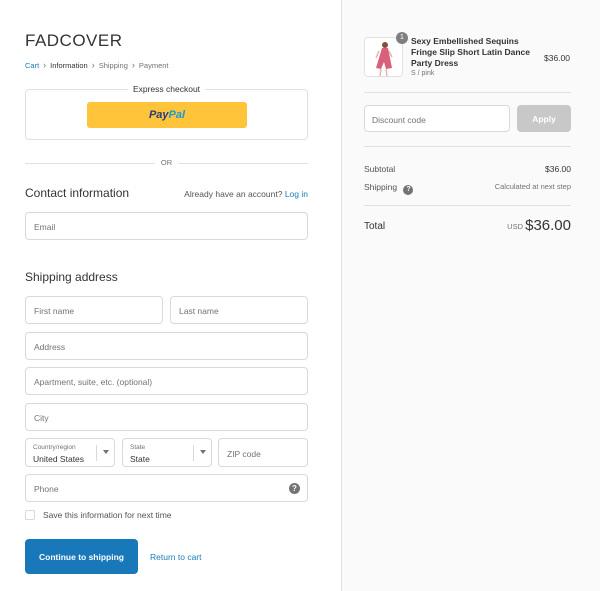 Image resolution: width=600 pixels, height=591 pixels. I want to click on state-label: State, so click(138, 447).